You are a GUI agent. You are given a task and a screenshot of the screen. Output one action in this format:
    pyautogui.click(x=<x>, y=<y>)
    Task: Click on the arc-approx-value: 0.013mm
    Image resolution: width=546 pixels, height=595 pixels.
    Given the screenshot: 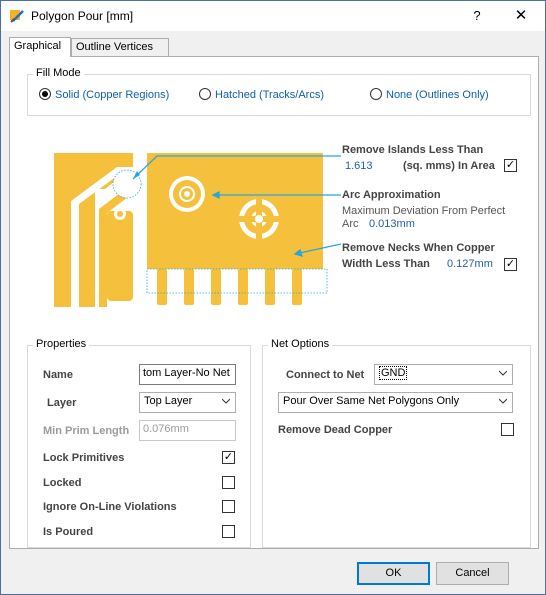 What is the action you would take?
    pyautogui.click(x=392, y=224)
    